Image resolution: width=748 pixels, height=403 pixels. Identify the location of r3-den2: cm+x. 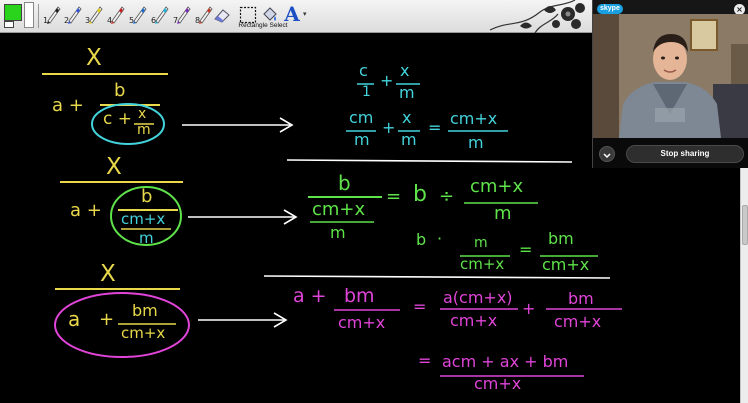
(578, 321).